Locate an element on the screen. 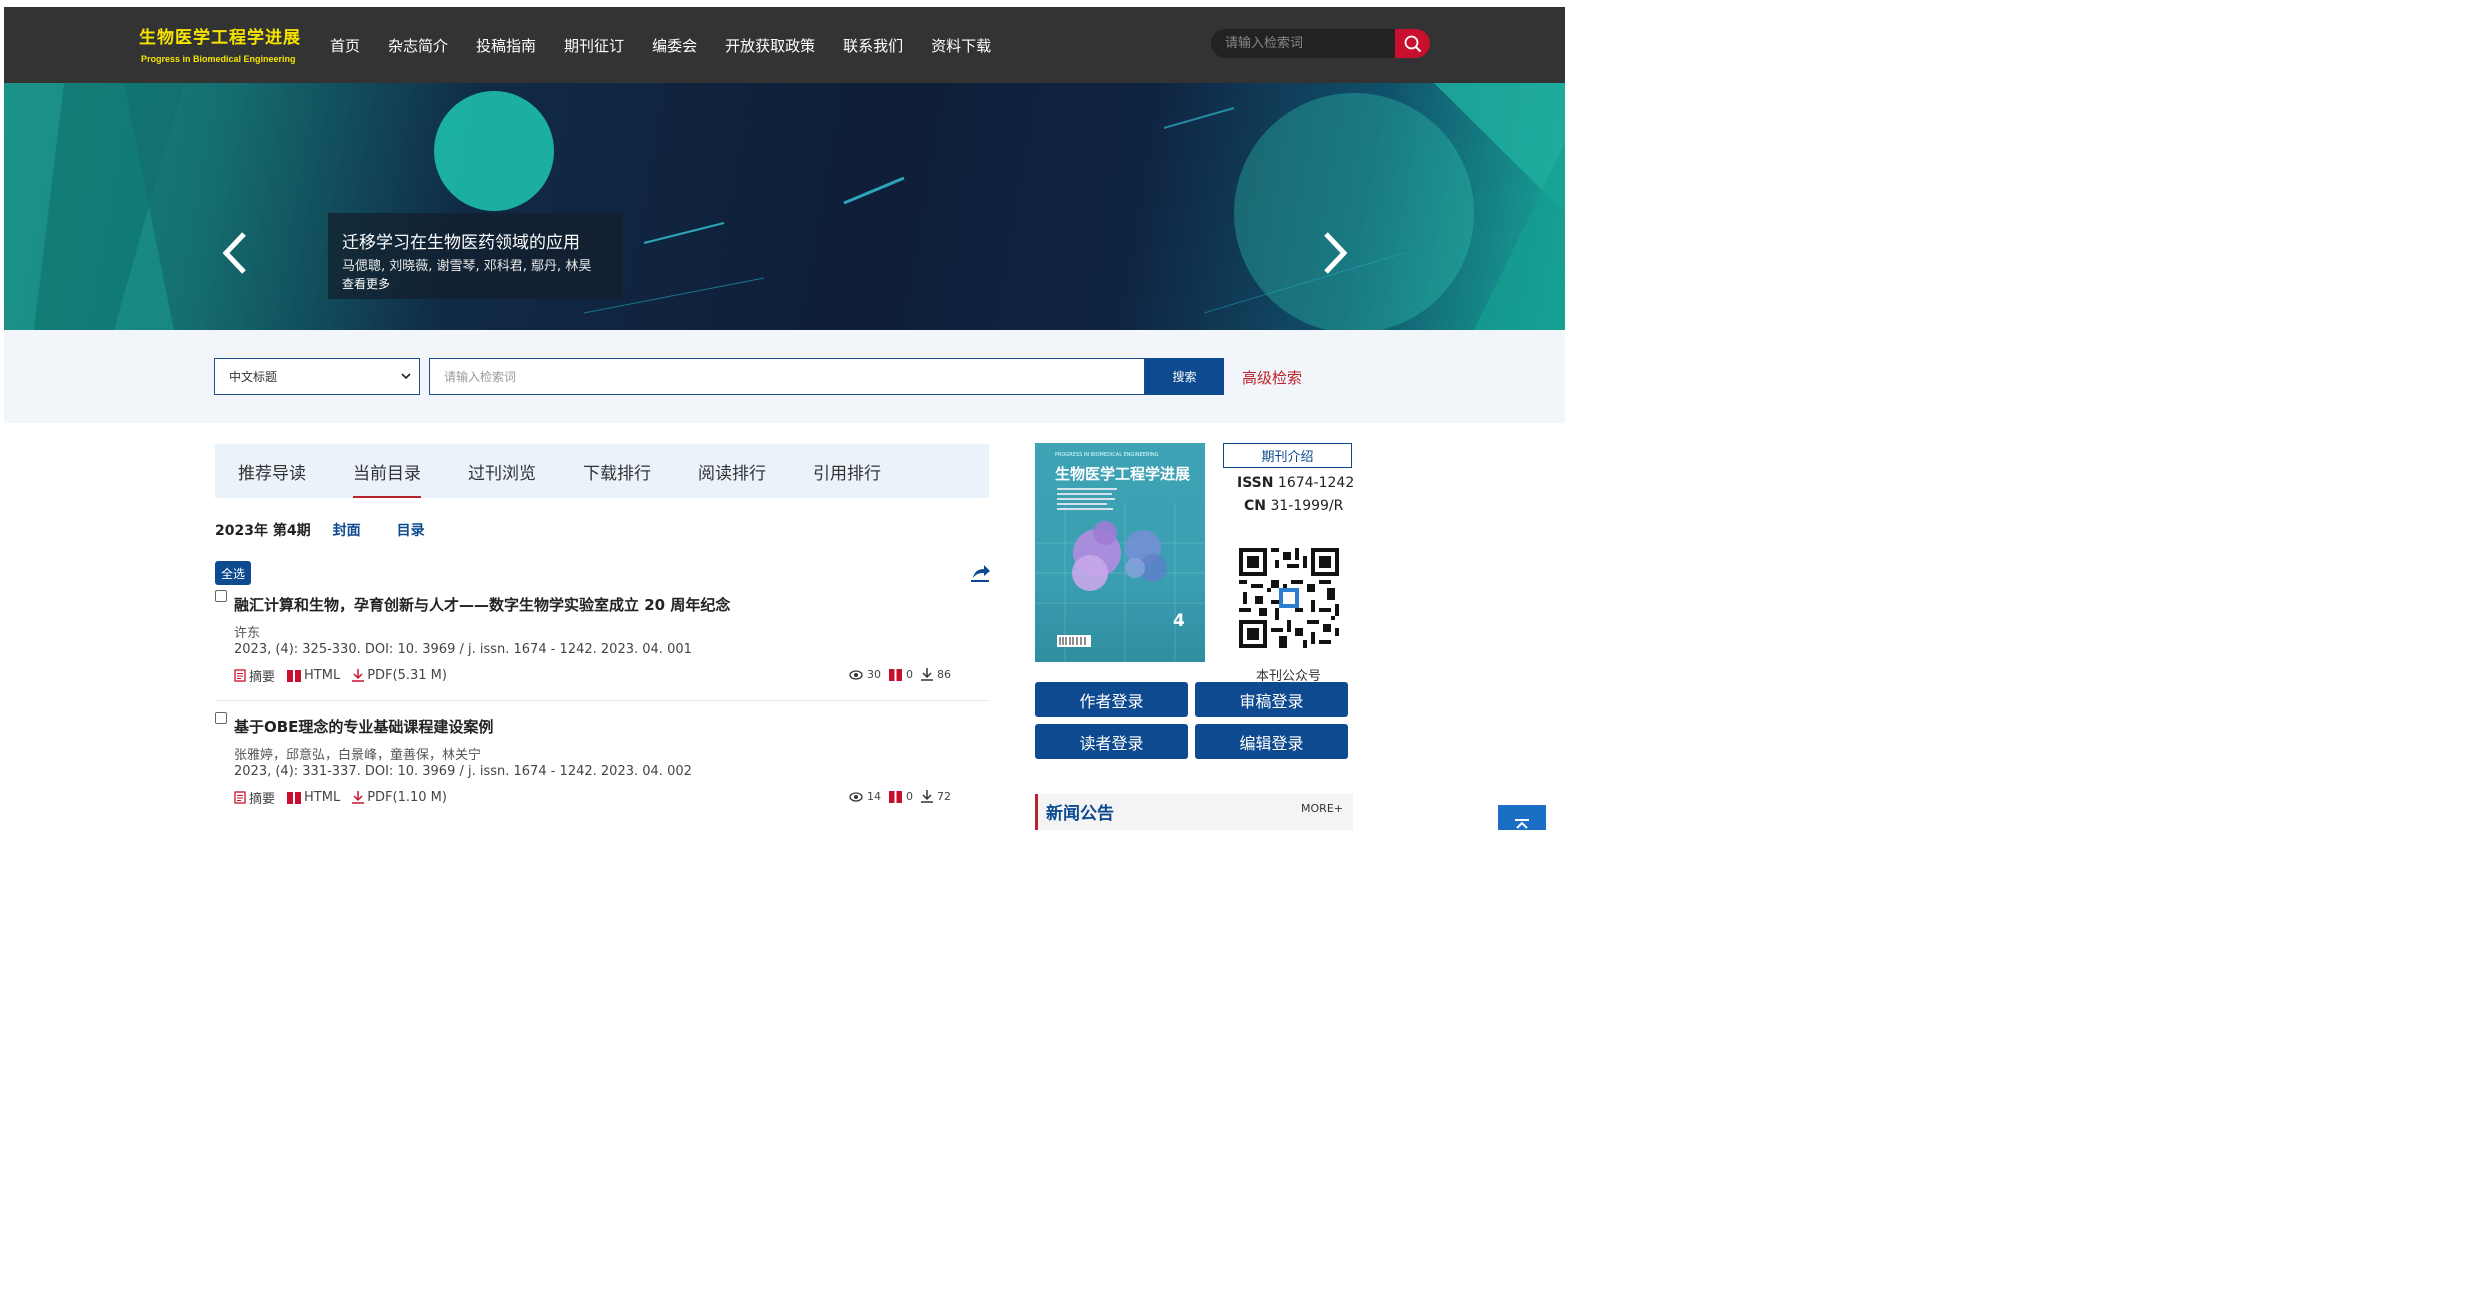 The width and height of the screenshot is (2475, 1310). search-button: 搜索 is located at coordinates (1184, 376).